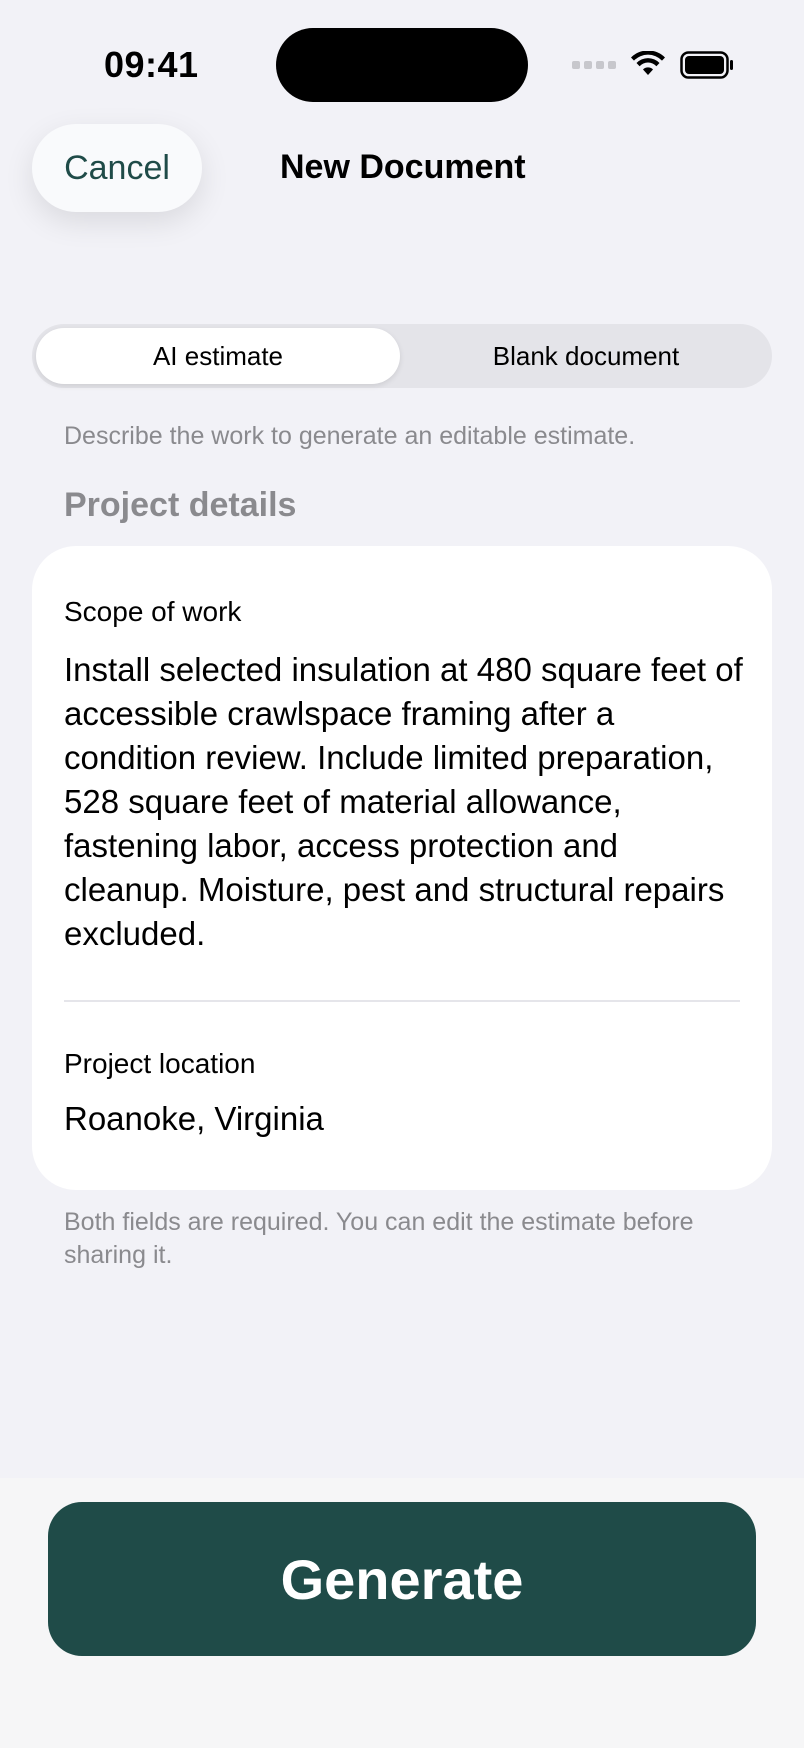 The image size is (804, 1748). I want to click on scope-of-work-label: Scope of work, so click(153, 611).